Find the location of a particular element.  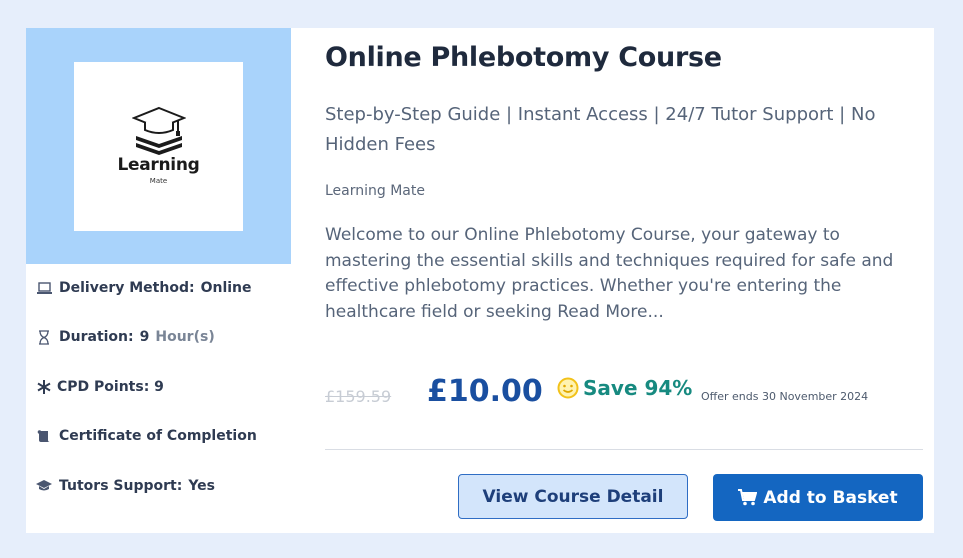

duration-label: Duration: is located at coordinates (96, 337).